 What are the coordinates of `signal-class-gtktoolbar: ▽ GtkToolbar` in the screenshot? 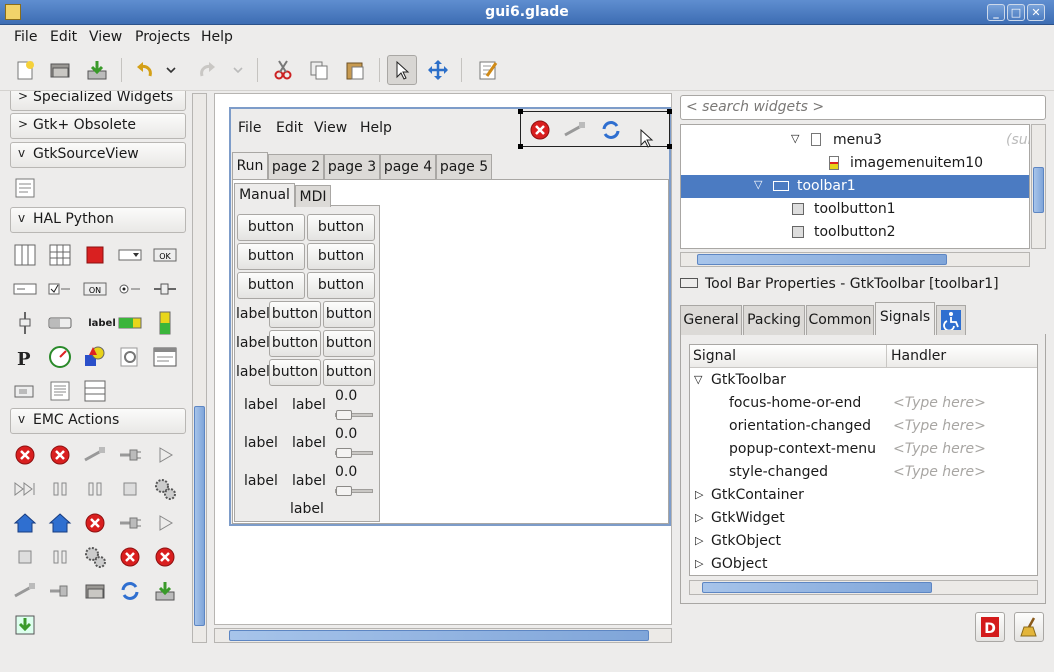 It's located at (863, 383).